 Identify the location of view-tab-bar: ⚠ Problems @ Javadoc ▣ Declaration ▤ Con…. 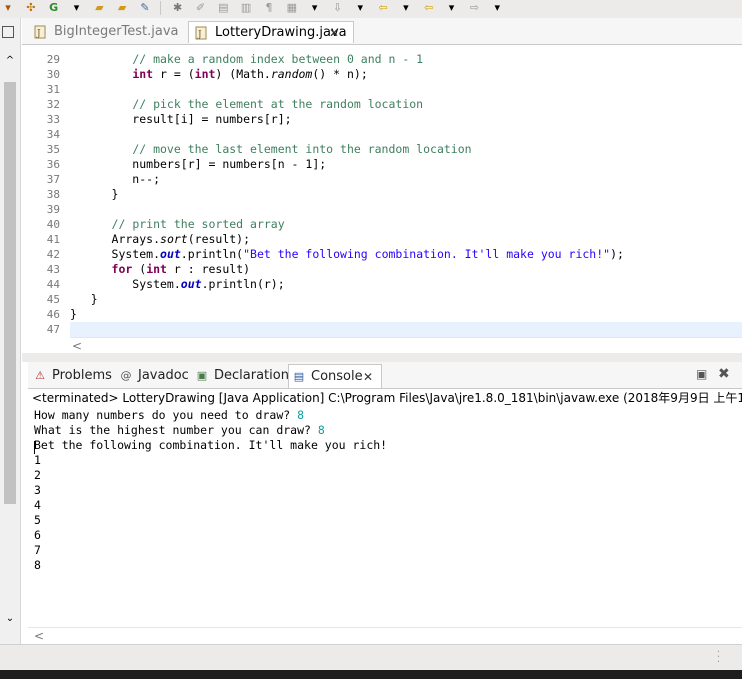
(385, 375).